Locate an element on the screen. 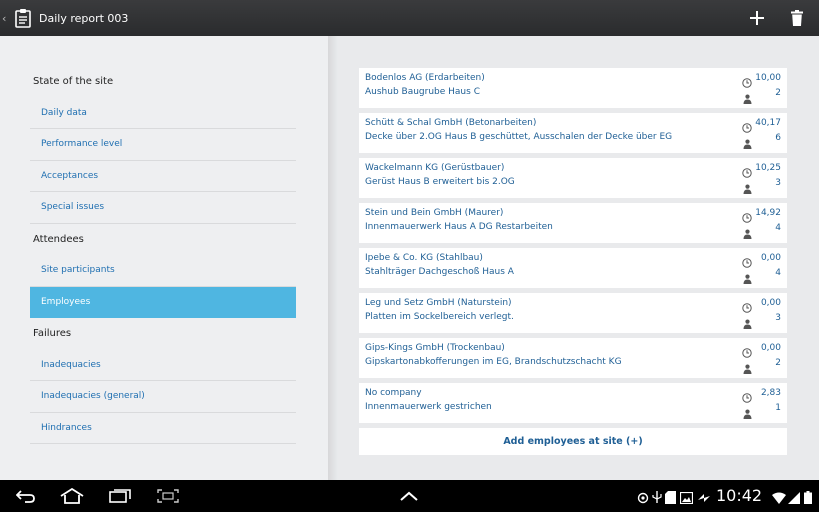 The image size is (819, 512). entry-hours: 10,25 is located at coordinates (768, 168).